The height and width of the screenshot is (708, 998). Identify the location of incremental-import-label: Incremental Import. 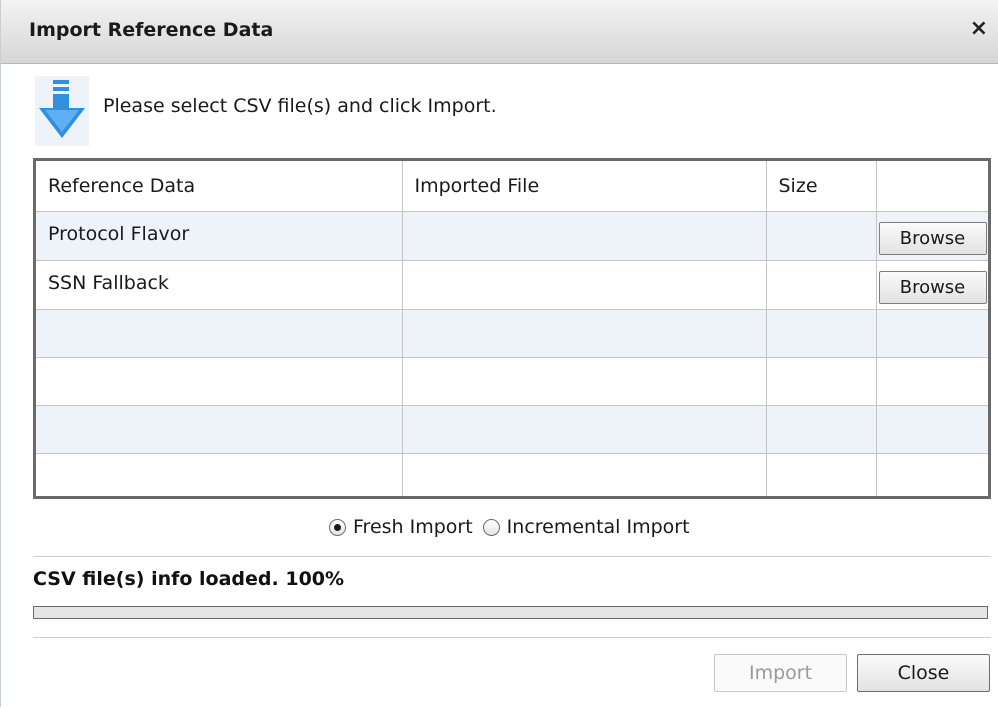
(598, 527).